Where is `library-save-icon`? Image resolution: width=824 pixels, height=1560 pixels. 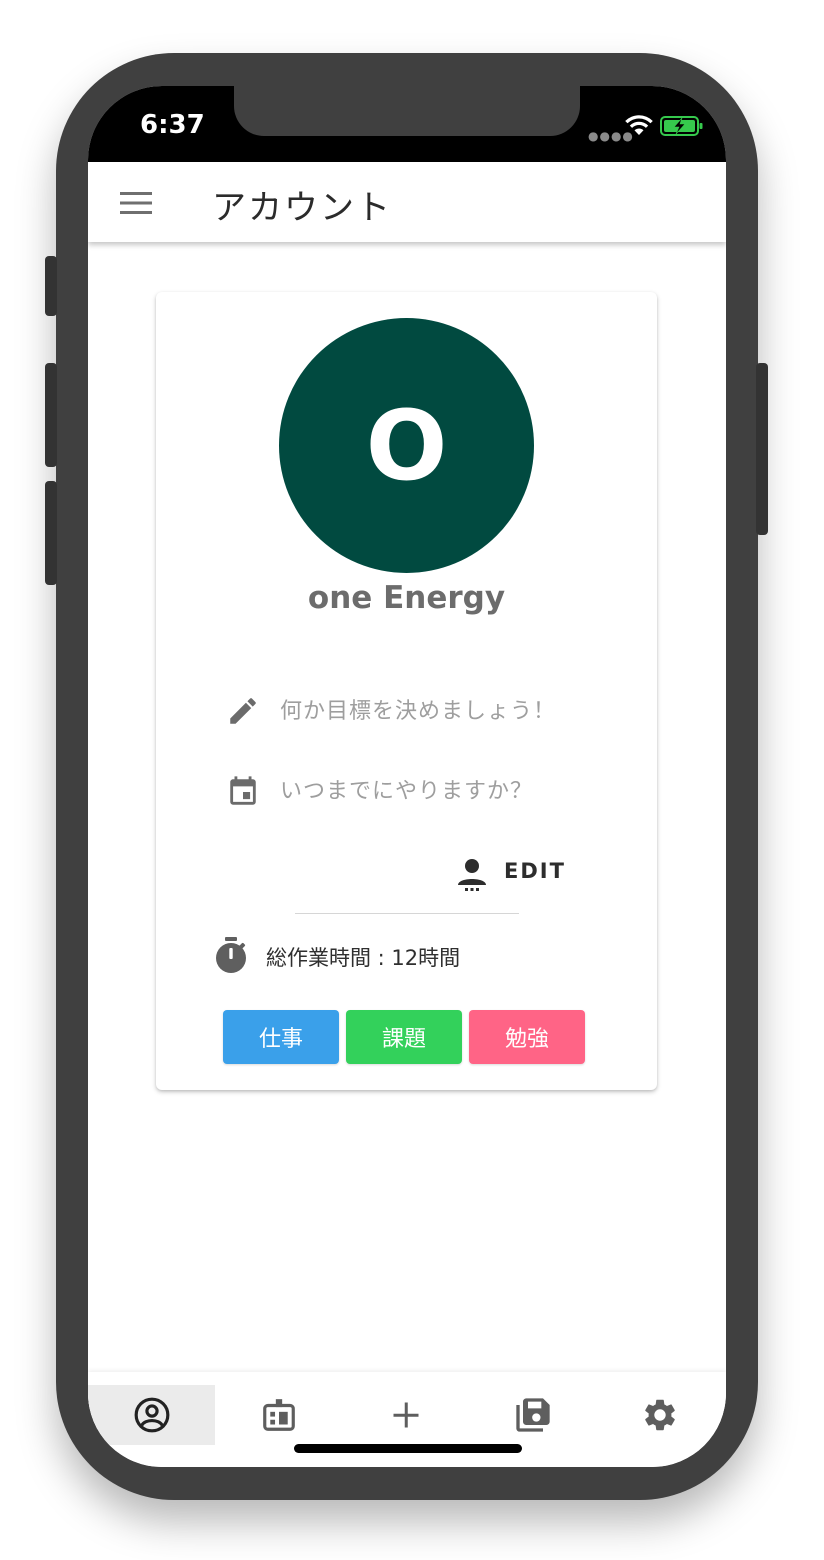
library-save-icon is located at coordinates (532, 1415).